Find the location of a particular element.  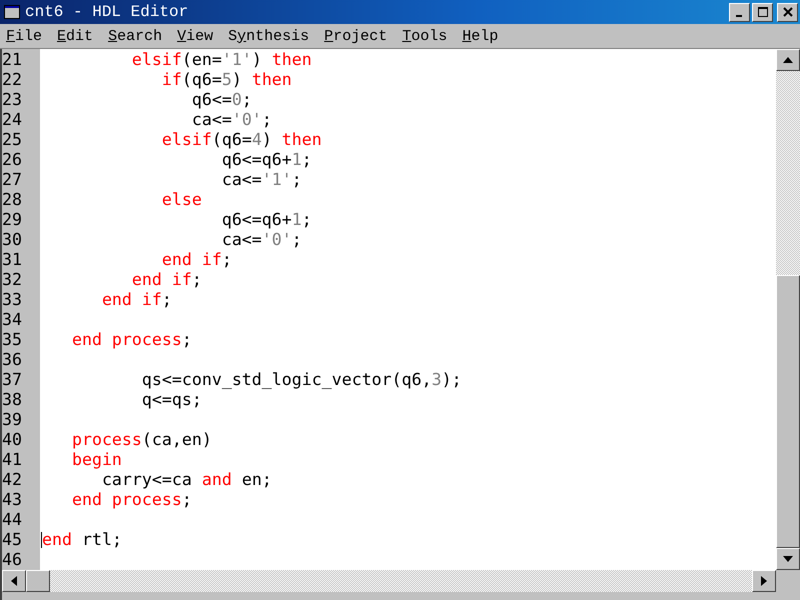

line-number: 43 is located at coordinates (12, 500).